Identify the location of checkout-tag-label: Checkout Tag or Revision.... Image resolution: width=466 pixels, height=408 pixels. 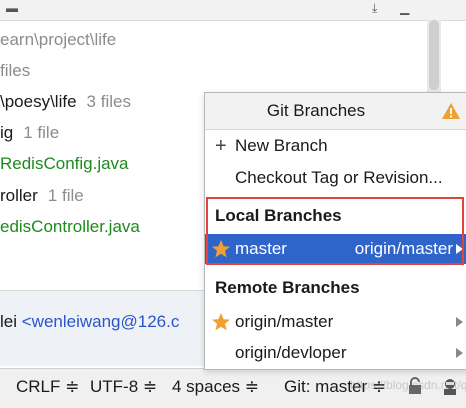
(339, 177).